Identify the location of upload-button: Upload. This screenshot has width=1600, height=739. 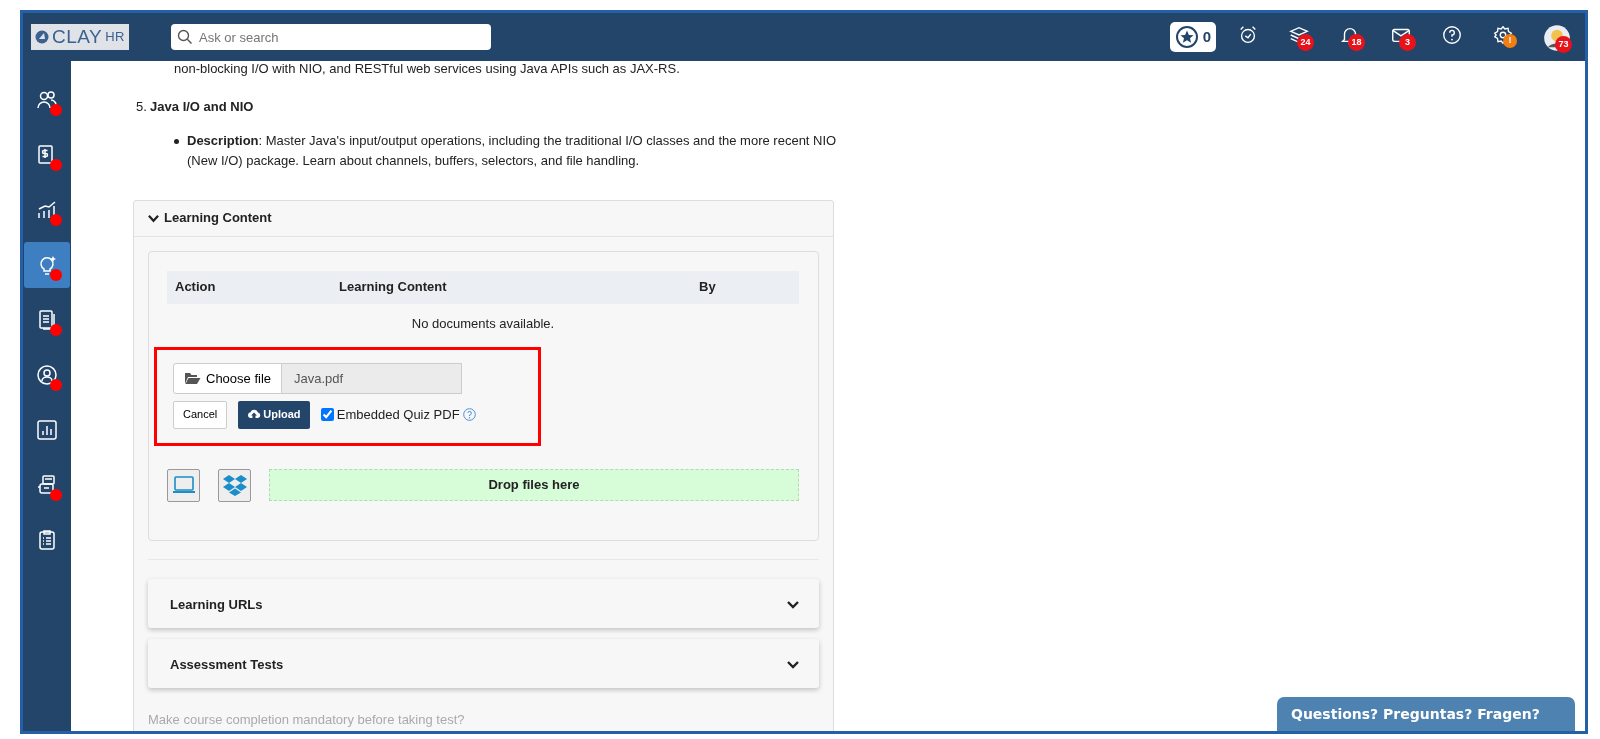
(274, 414).